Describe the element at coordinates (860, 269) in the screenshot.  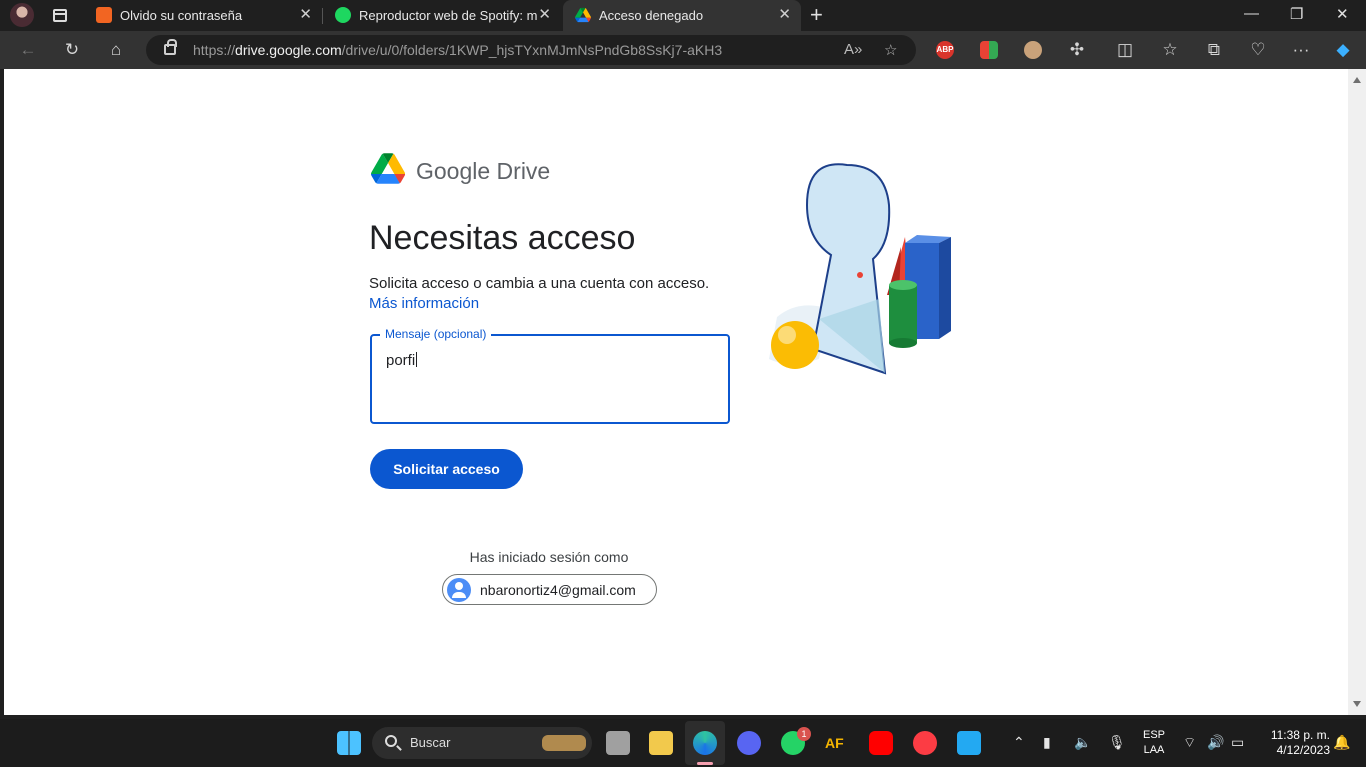
I see `keyhole-illustration` at that location.